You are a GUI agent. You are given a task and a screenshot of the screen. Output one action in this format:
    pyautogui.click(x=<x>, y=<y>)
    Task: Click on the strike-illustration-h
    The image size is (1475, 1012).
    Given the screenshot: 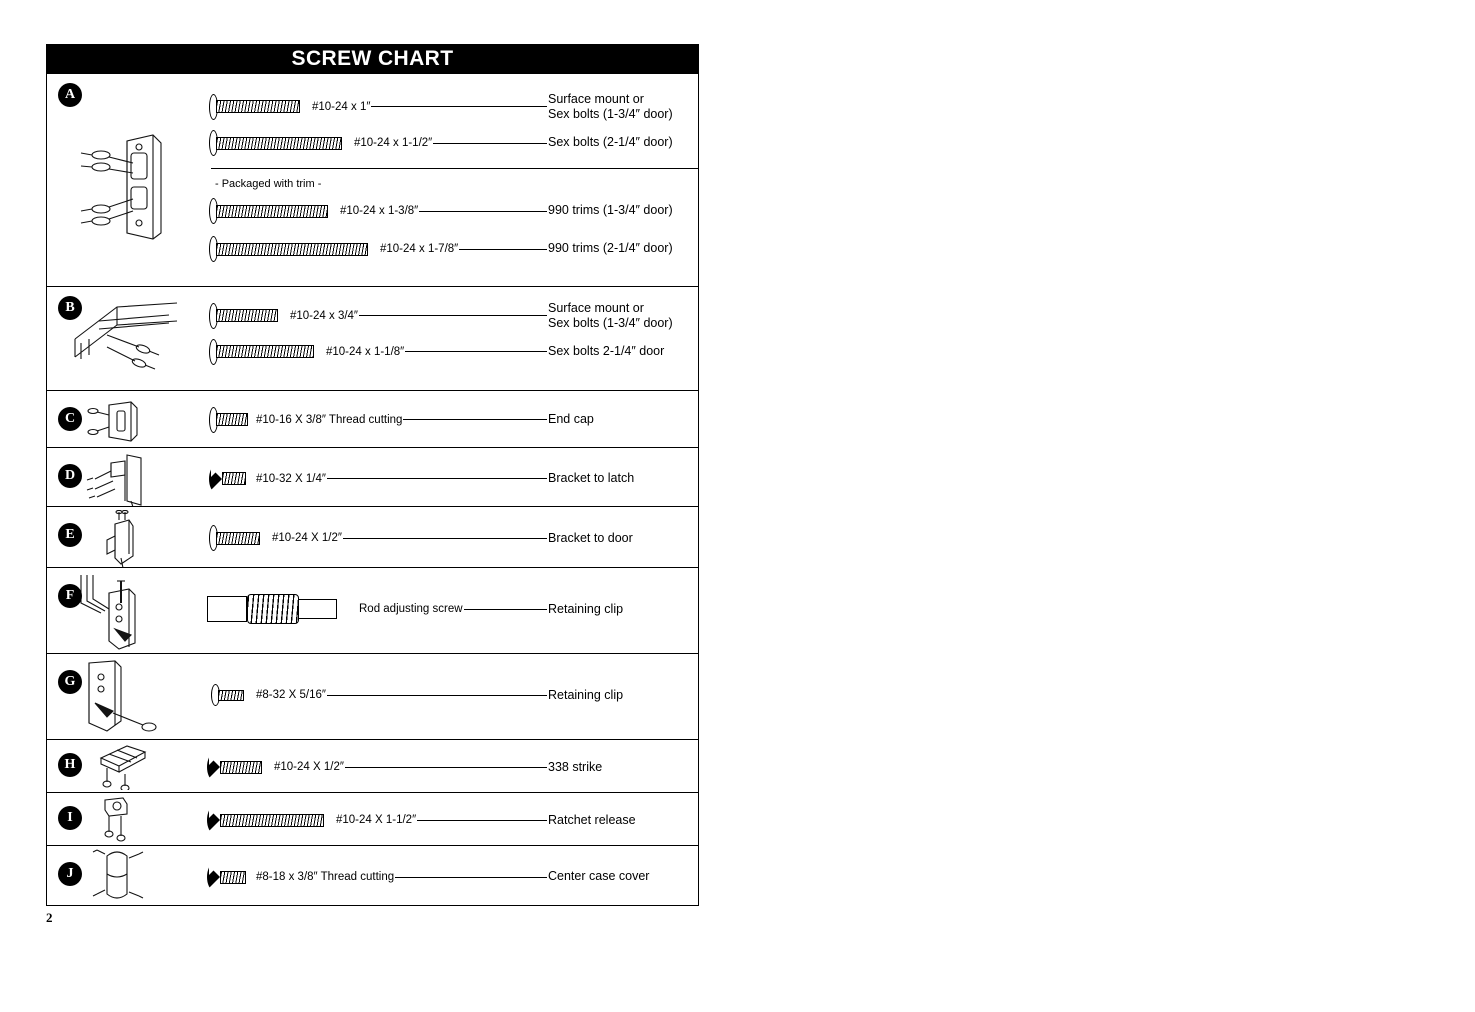 What is the action you would take?
    pyautogui.click(x=123, y=767)
    